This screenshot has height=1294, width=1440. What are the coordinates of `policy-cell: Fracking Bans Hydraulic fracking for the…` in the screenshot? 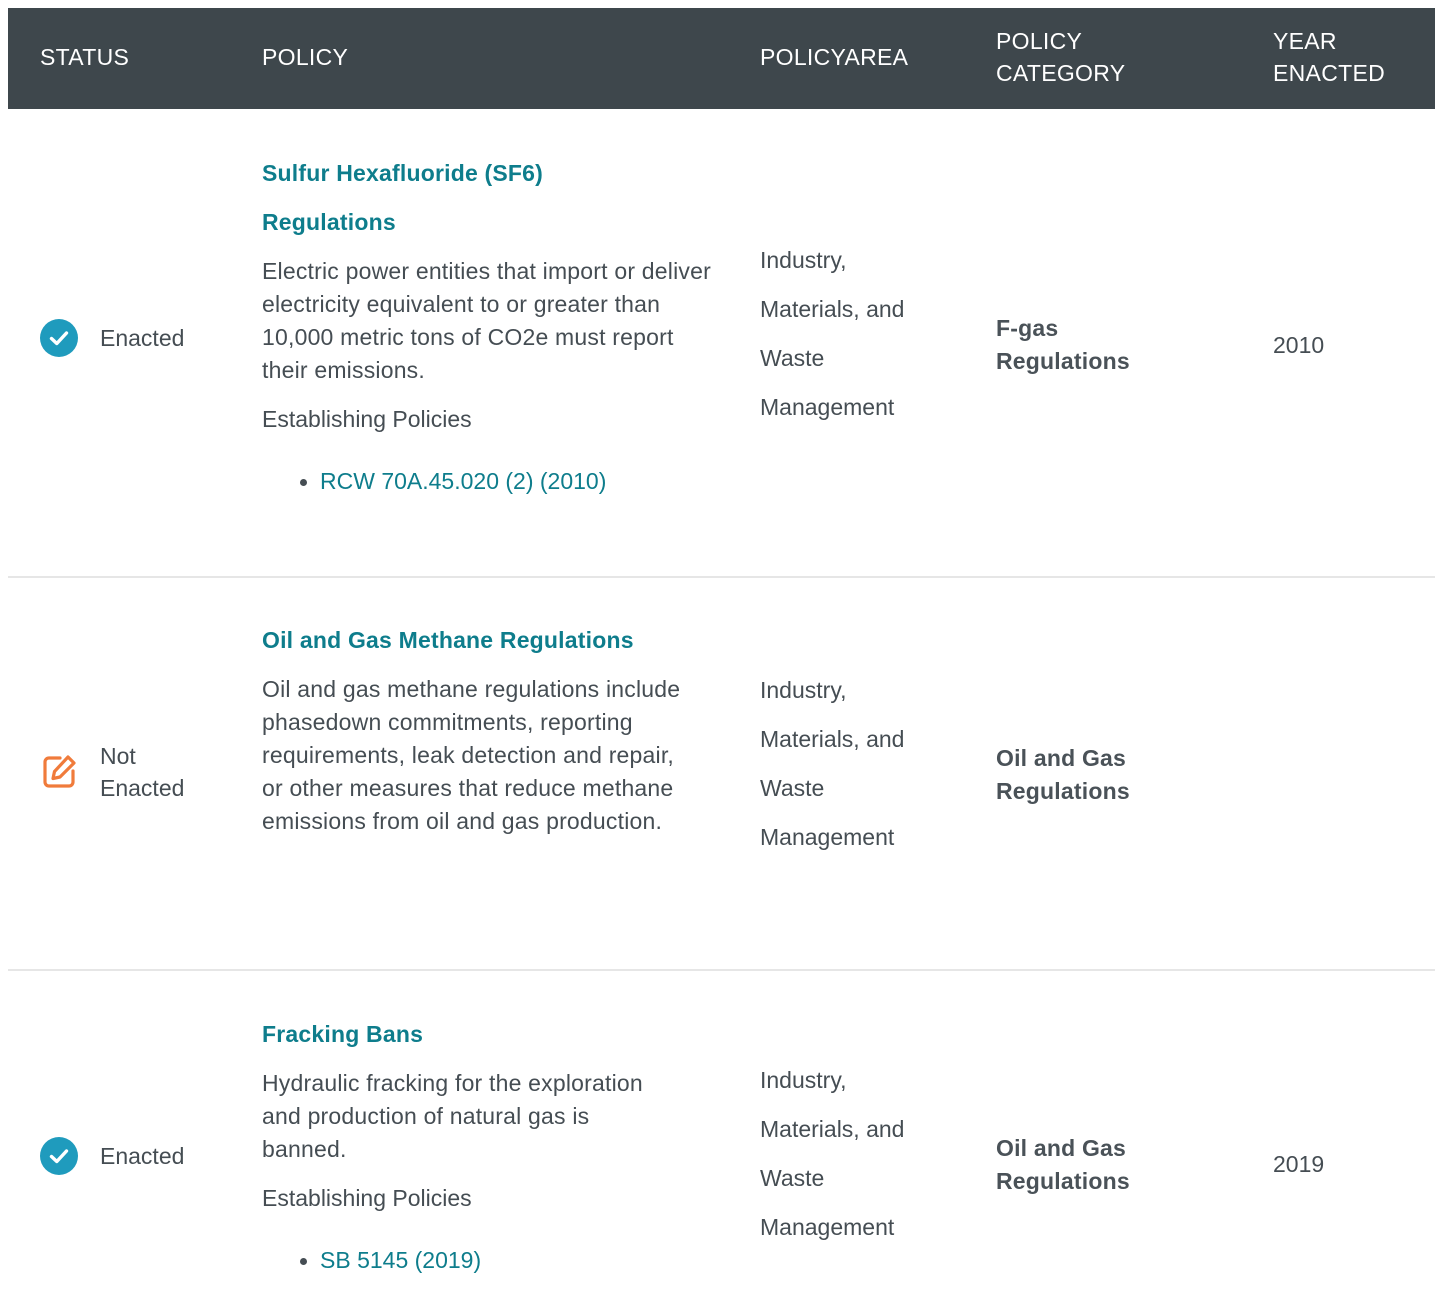 It's located at (487, 1143).